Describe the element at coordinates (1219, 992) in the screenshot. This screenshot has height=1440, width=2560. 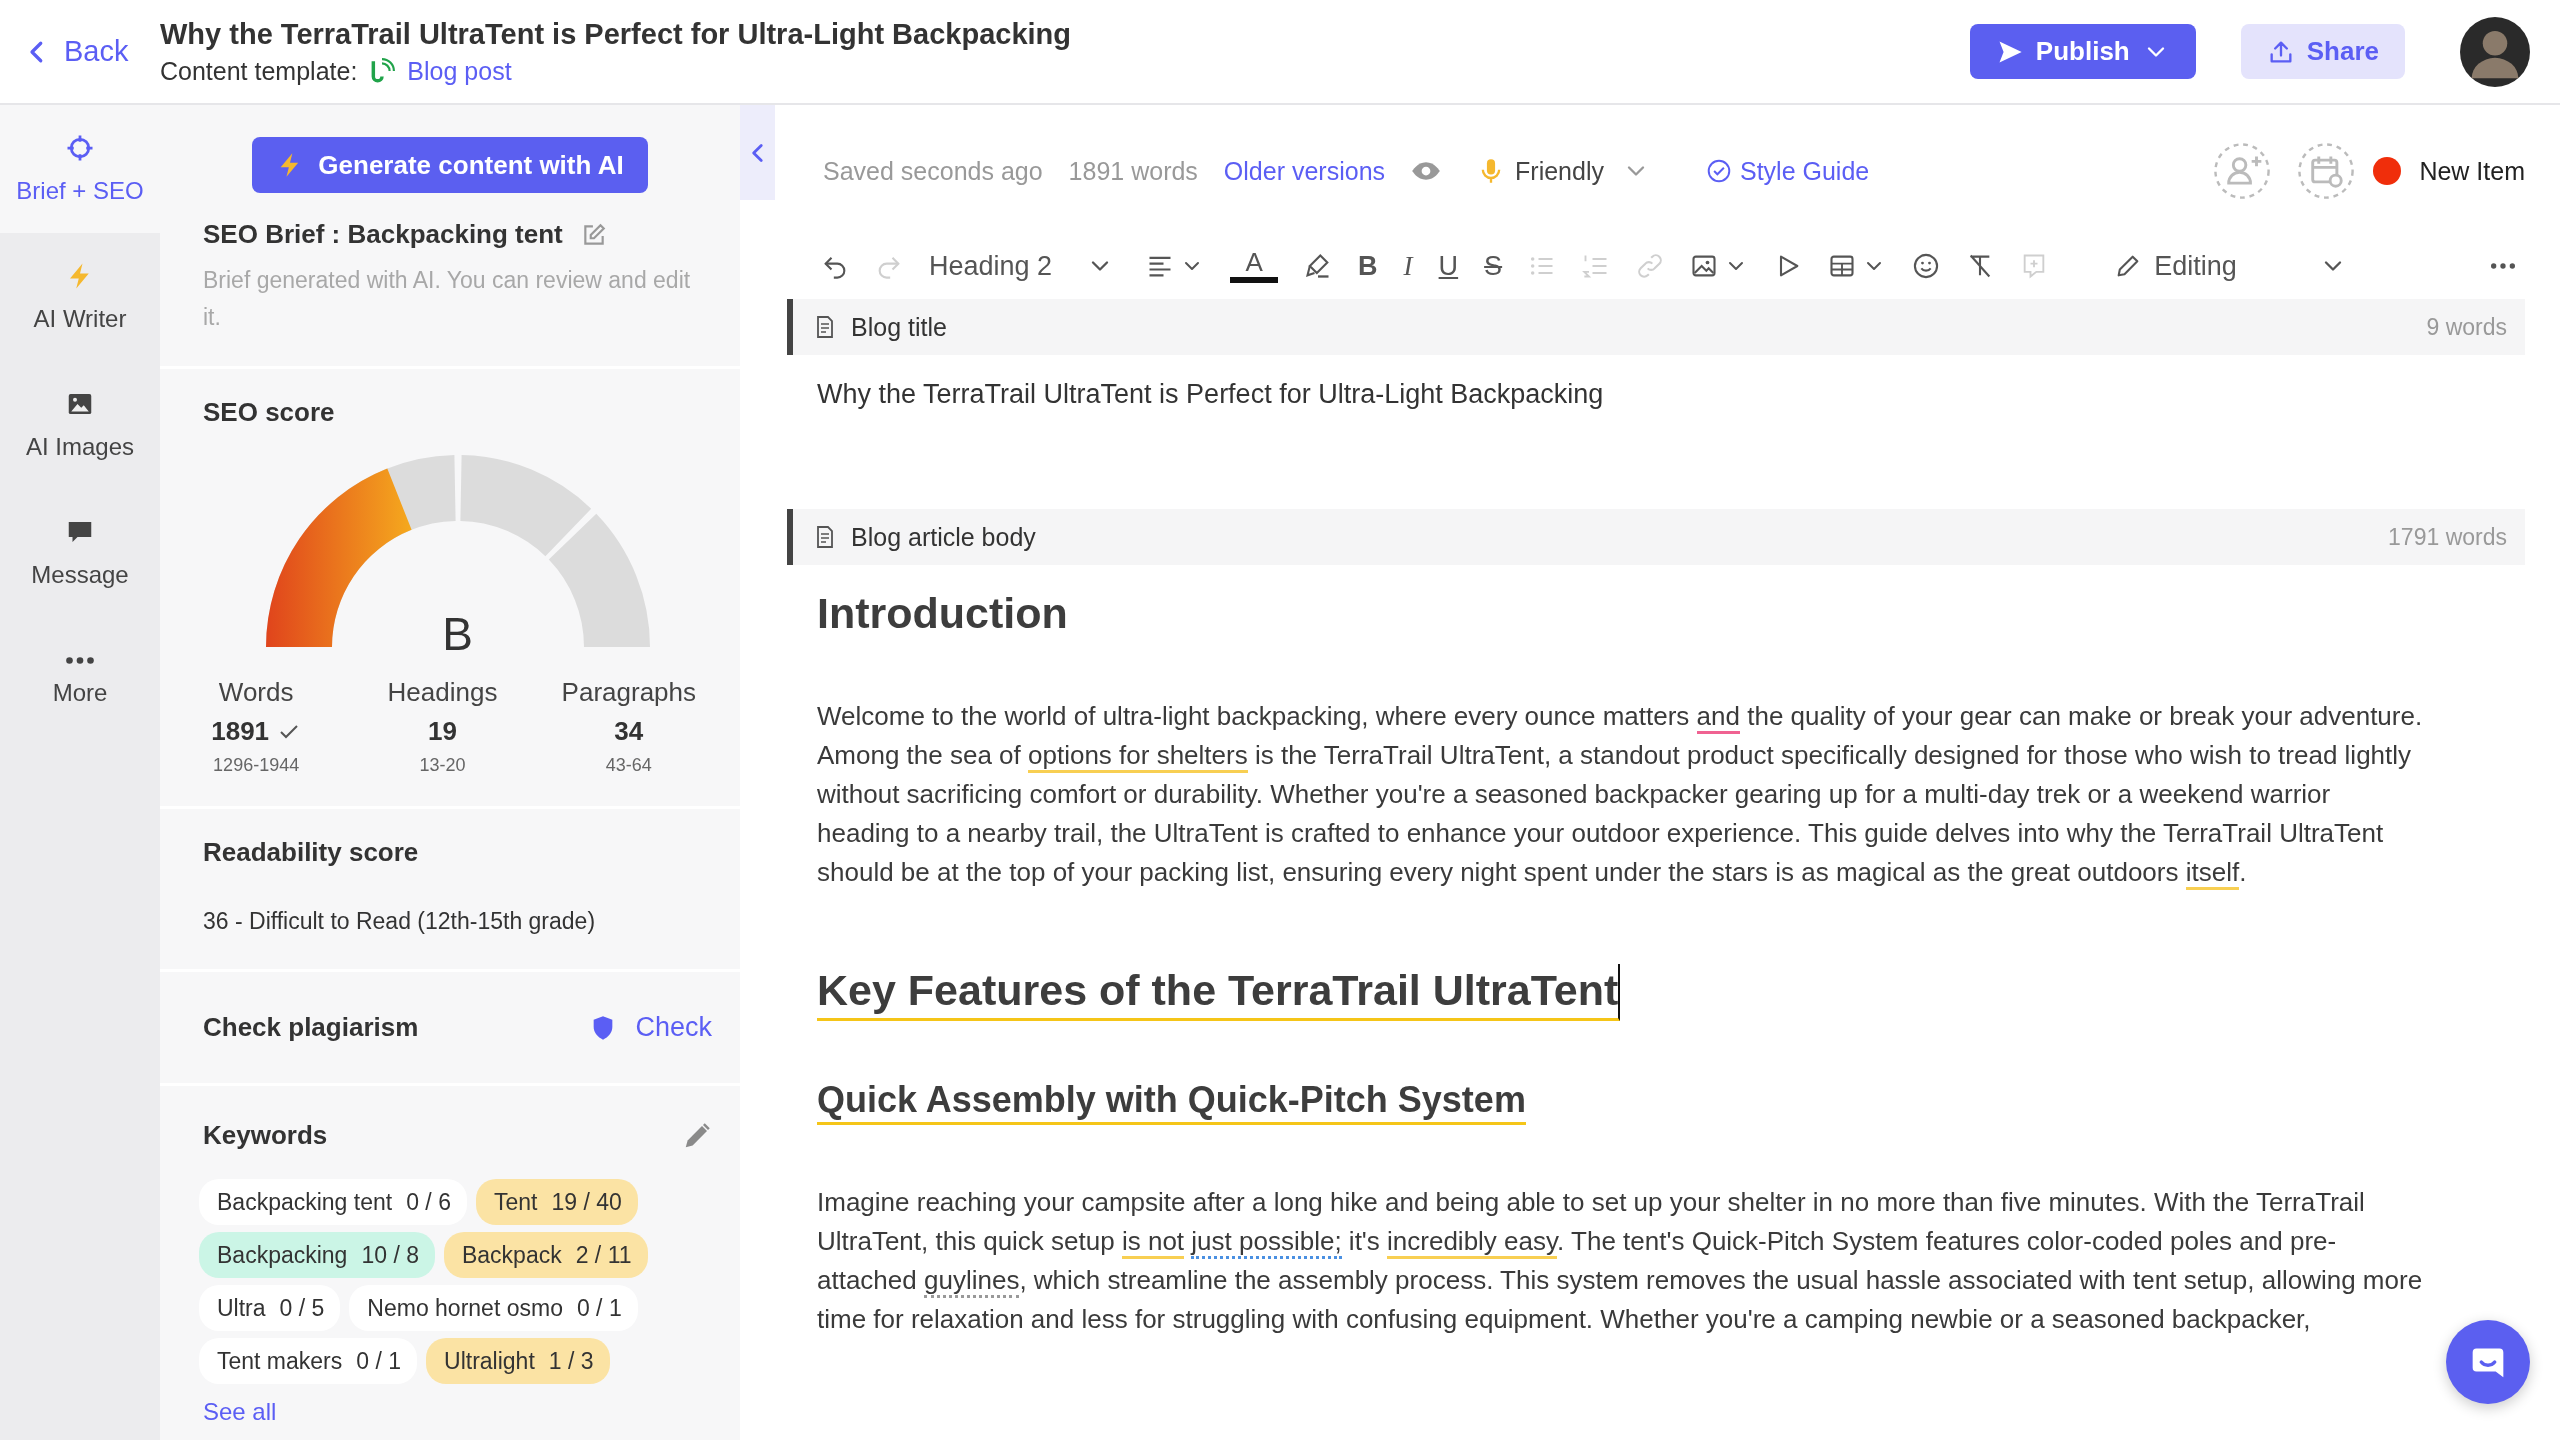
I see `heading: Key Features of the TerraTrail UltraTent` at that location.